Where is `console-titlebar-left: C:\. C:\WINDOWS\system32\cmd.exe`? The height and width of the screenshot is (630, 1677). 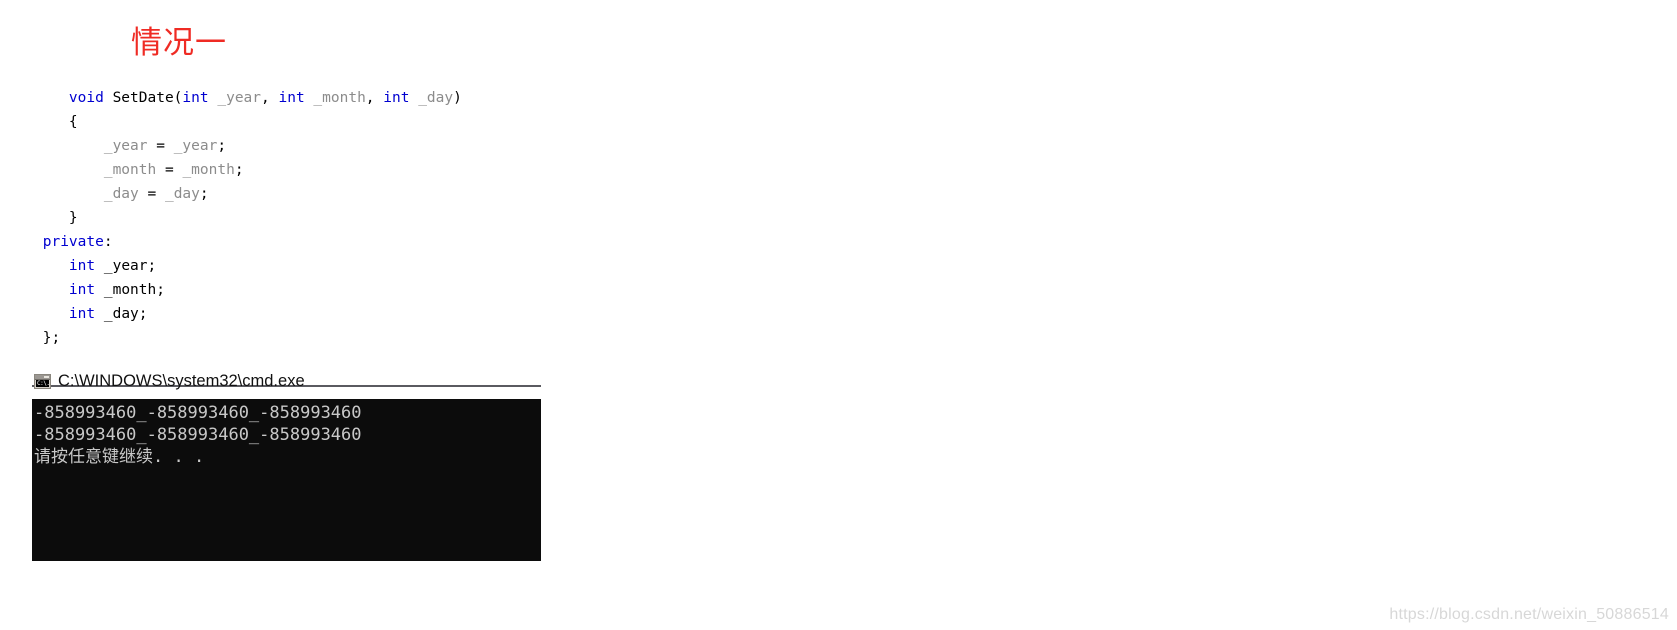
console-titlebar-left: C:\. C:\WINDOWS\system32\cmd.exe is located at coordinates (169, 381).